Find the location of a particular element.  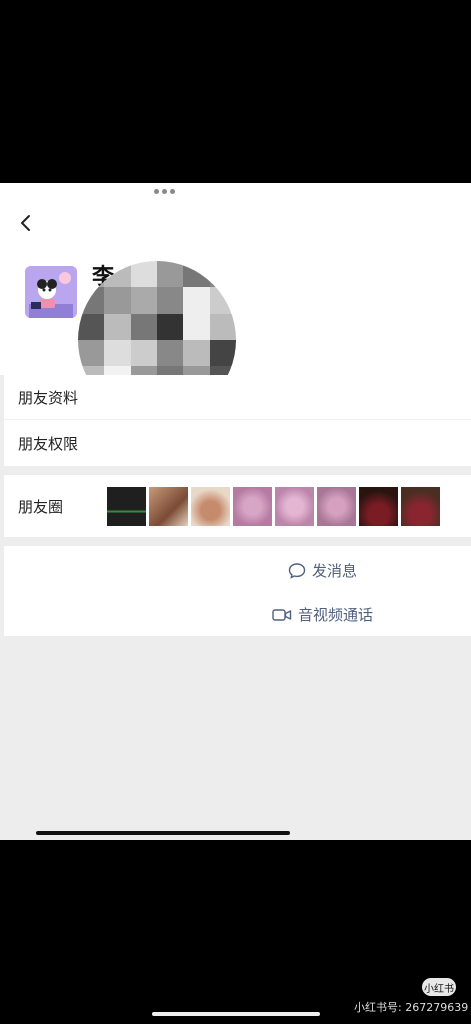

friend-permissions-label: 朋友权限 is located at coordinates (48, 443).